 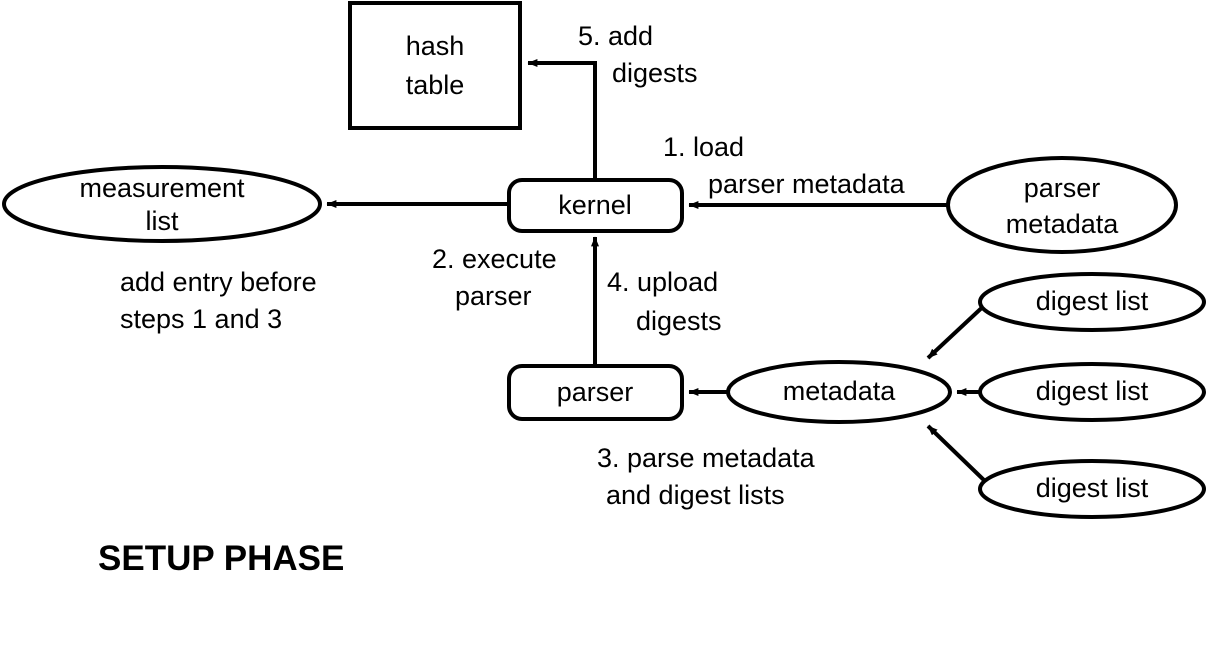 I want to click on phase-title: SETUP PHASE, so click(x=221, y=558).